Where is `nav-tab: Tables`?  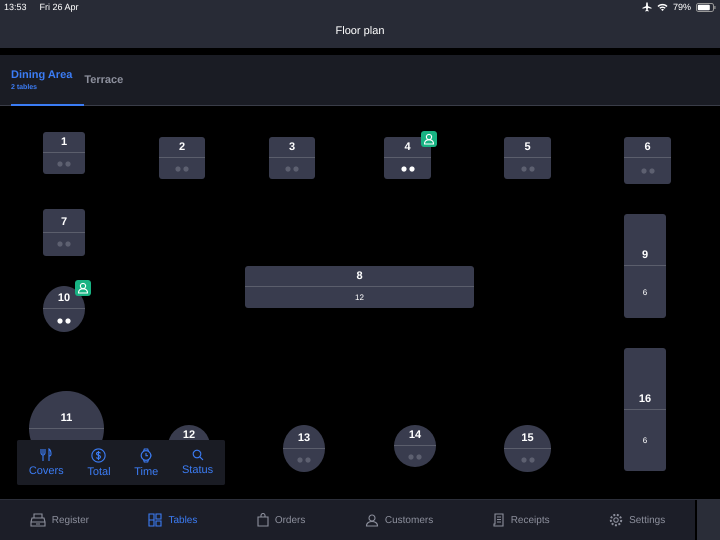 nav-tab: Tables is located at coordinates (173, 520).